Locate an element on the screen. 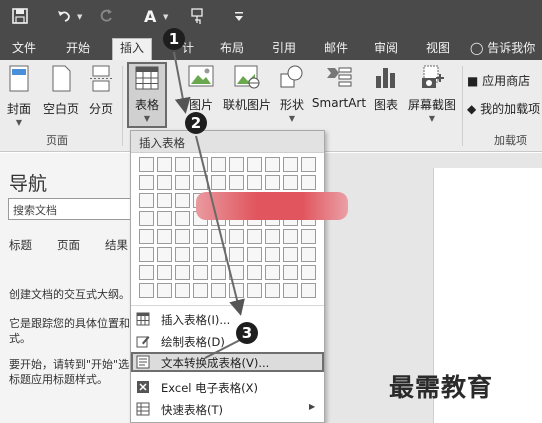 The image size is (542, 423). step-badge-2: 2 is located at coordinates (196, 123).